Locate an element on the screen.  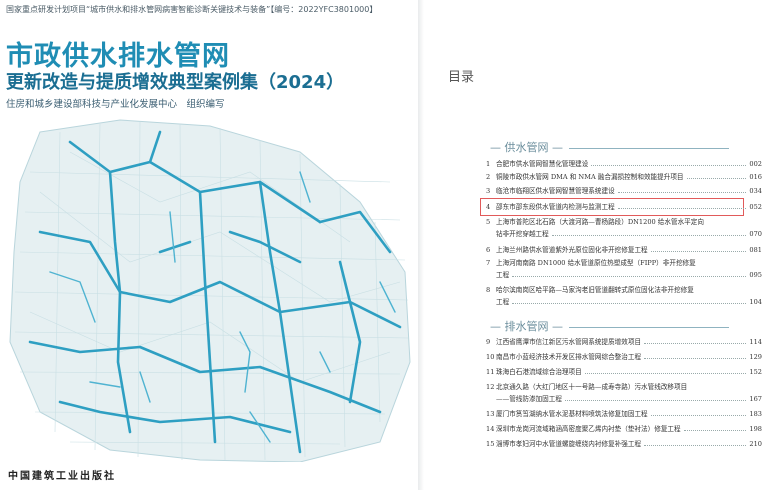
item-number: 12 is located at coordinates (490, 387).